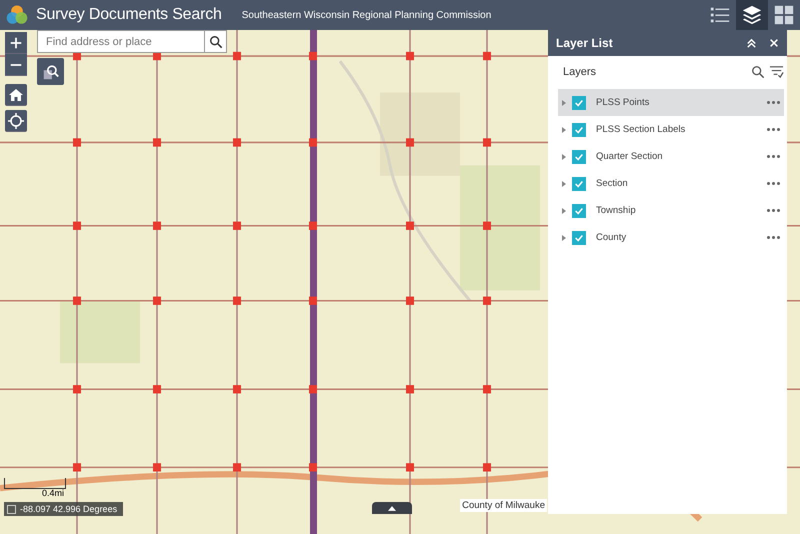 Image resolution: width=800 pixels, height=534 pixels. I want to click on layer-row: Quarter Section, so click(671, 156).